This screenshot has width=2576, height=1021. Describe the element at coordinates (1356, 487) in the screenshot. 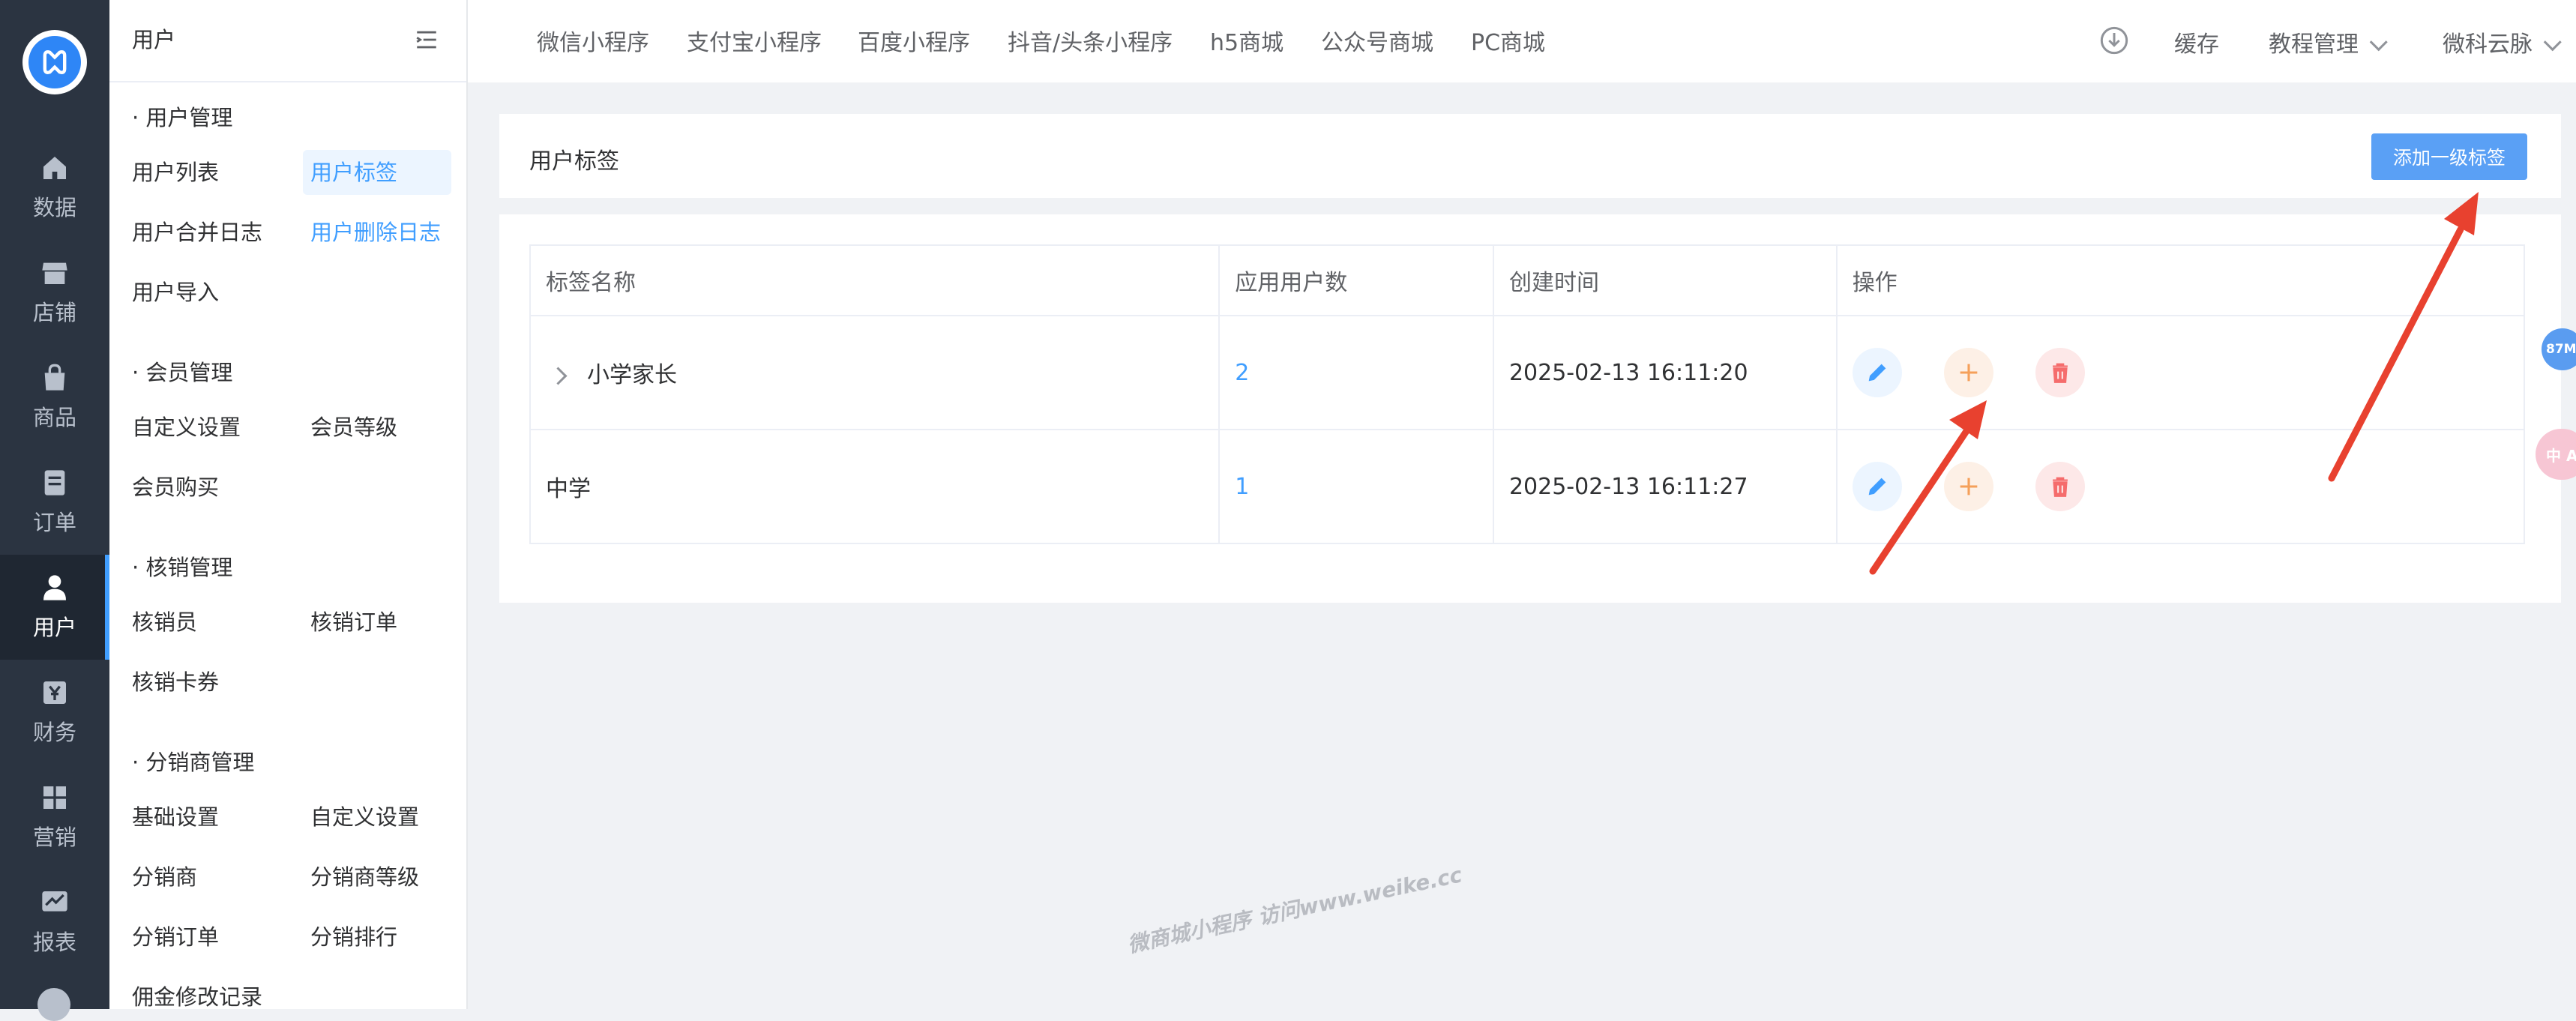

I see `user-count-cell: 1` at that location.